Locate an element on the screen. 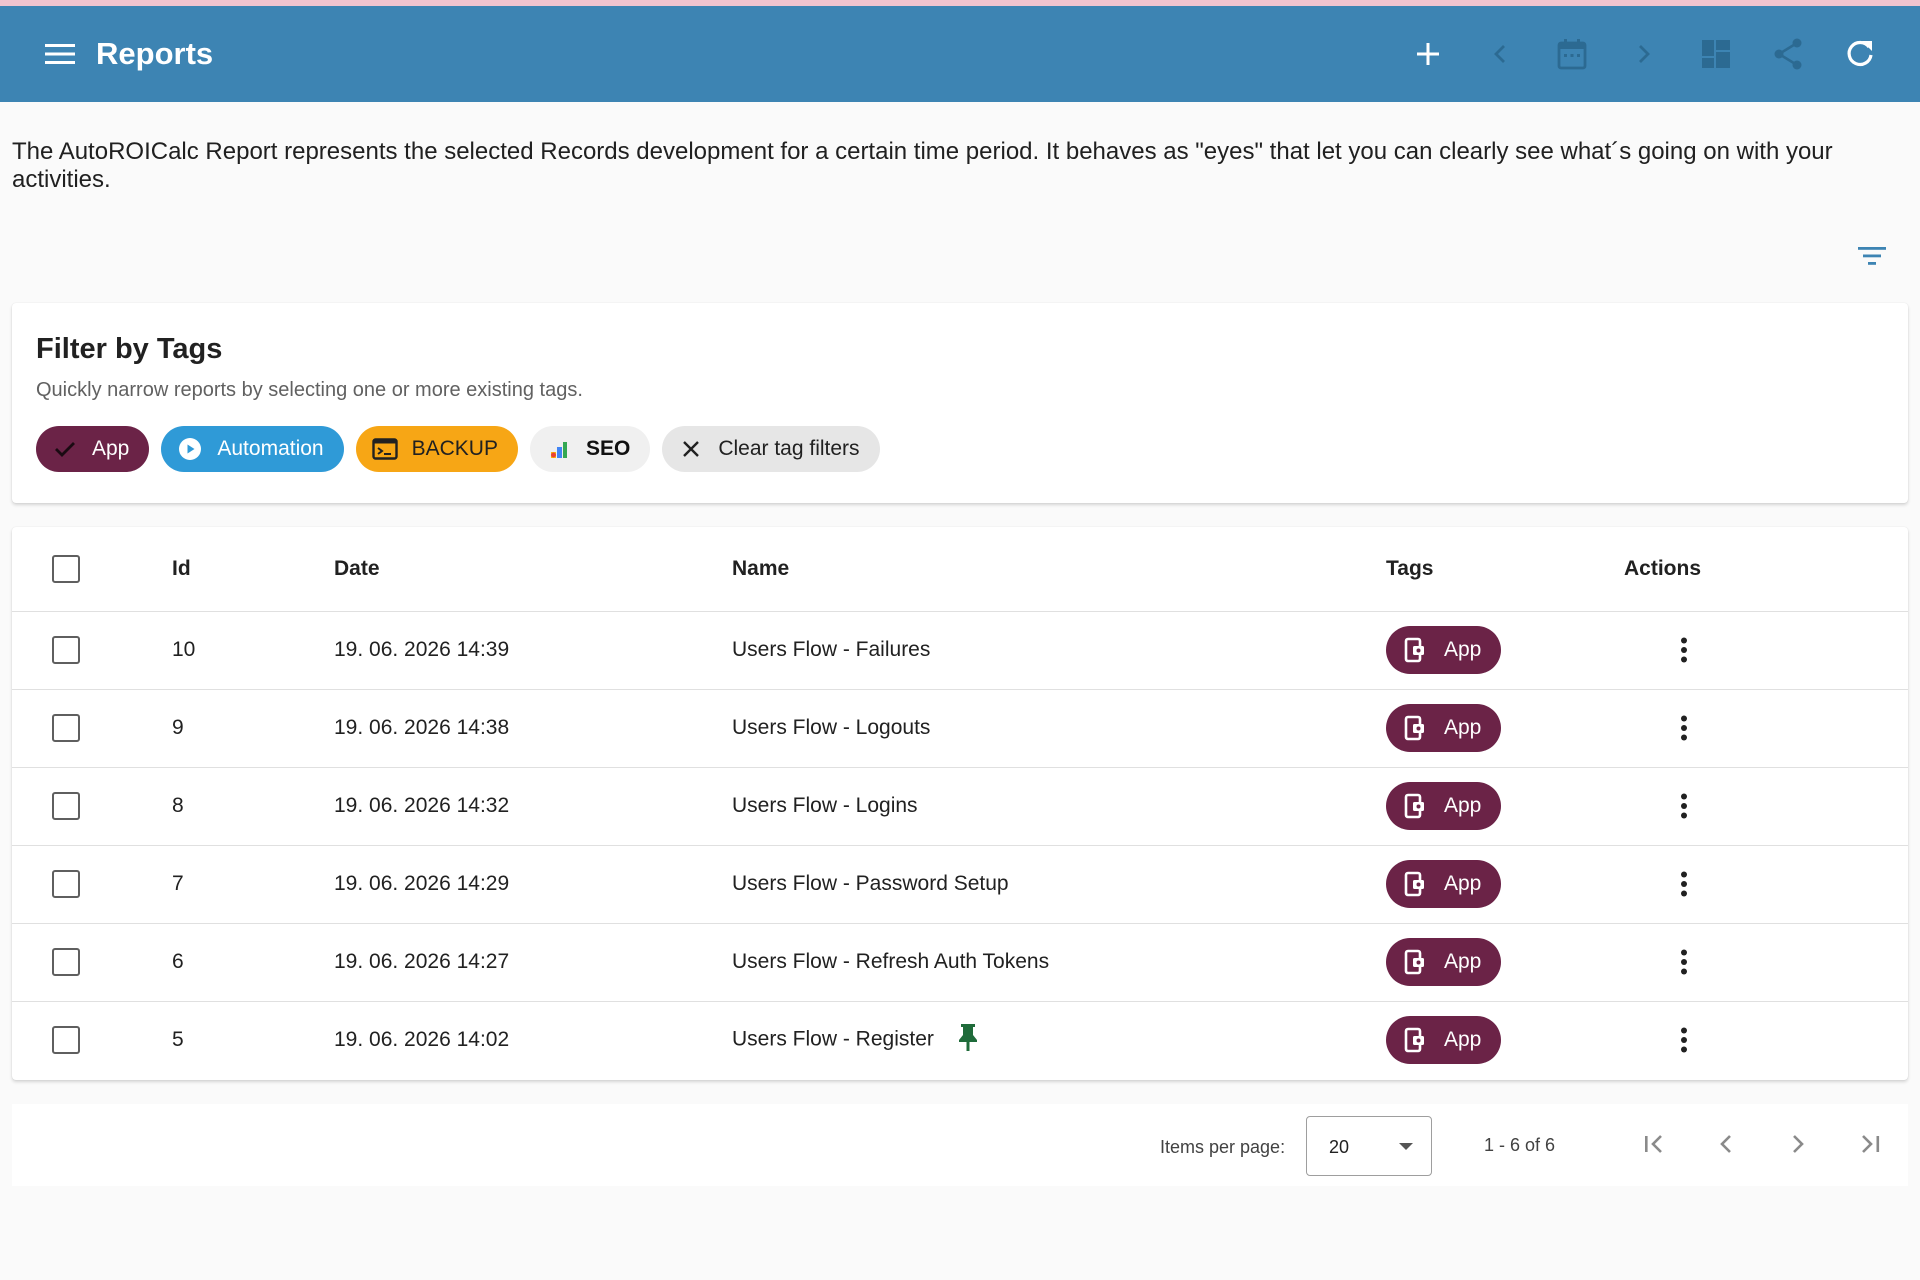 The image size is (1920, 1280). items-per-page-select: 20 is located at coordinates (1369, 1146).